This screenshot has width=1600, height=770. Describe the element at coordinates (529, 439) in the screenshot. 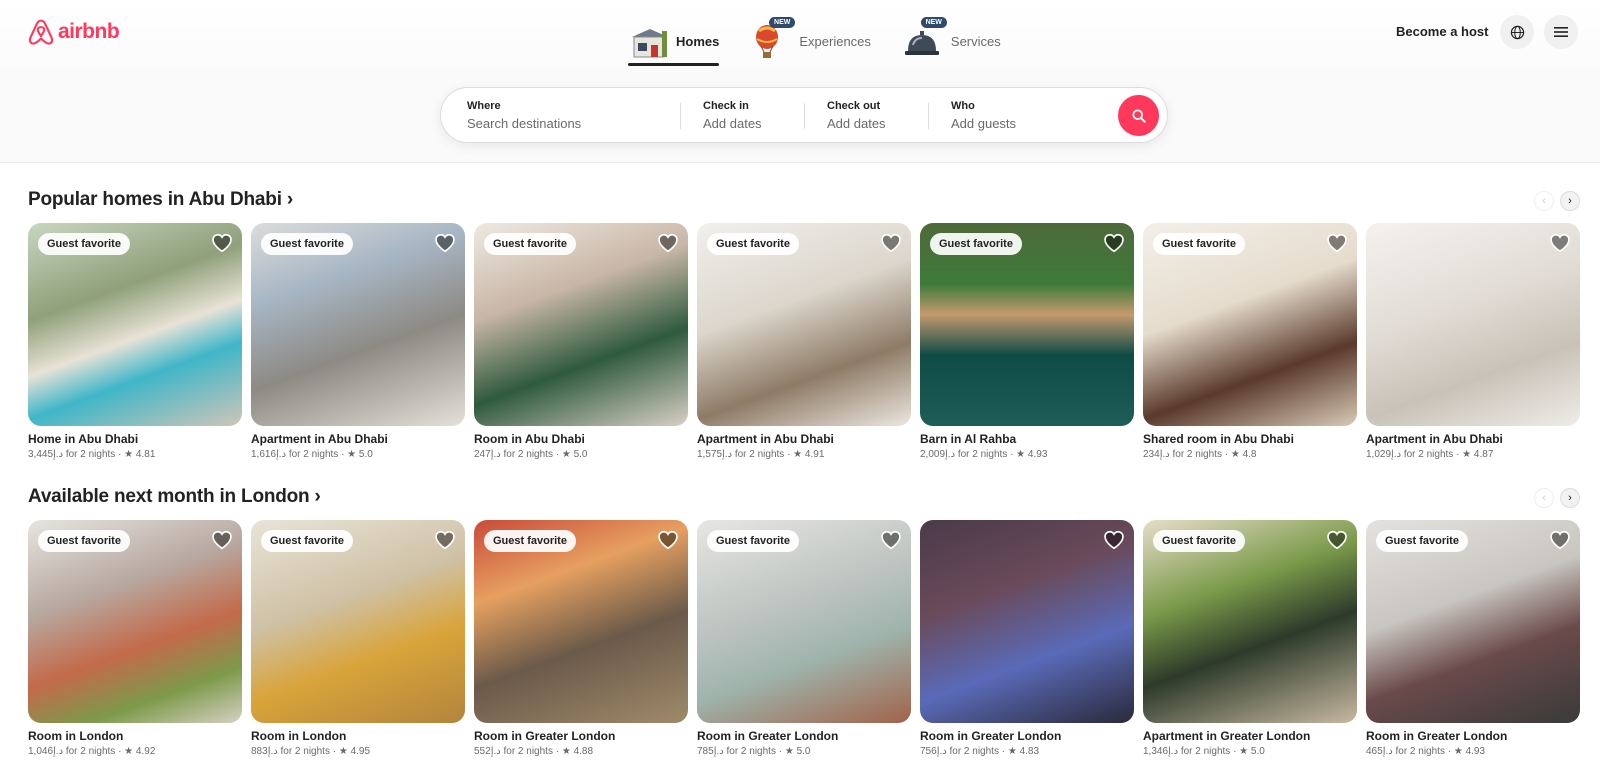

I see `listing-title: Room in Abu Dhabi` at that location.